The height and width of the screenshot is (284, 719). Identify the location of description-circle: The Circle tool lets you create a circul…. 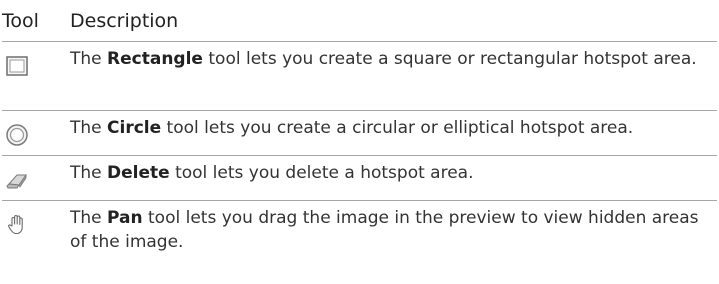
(352, 128).